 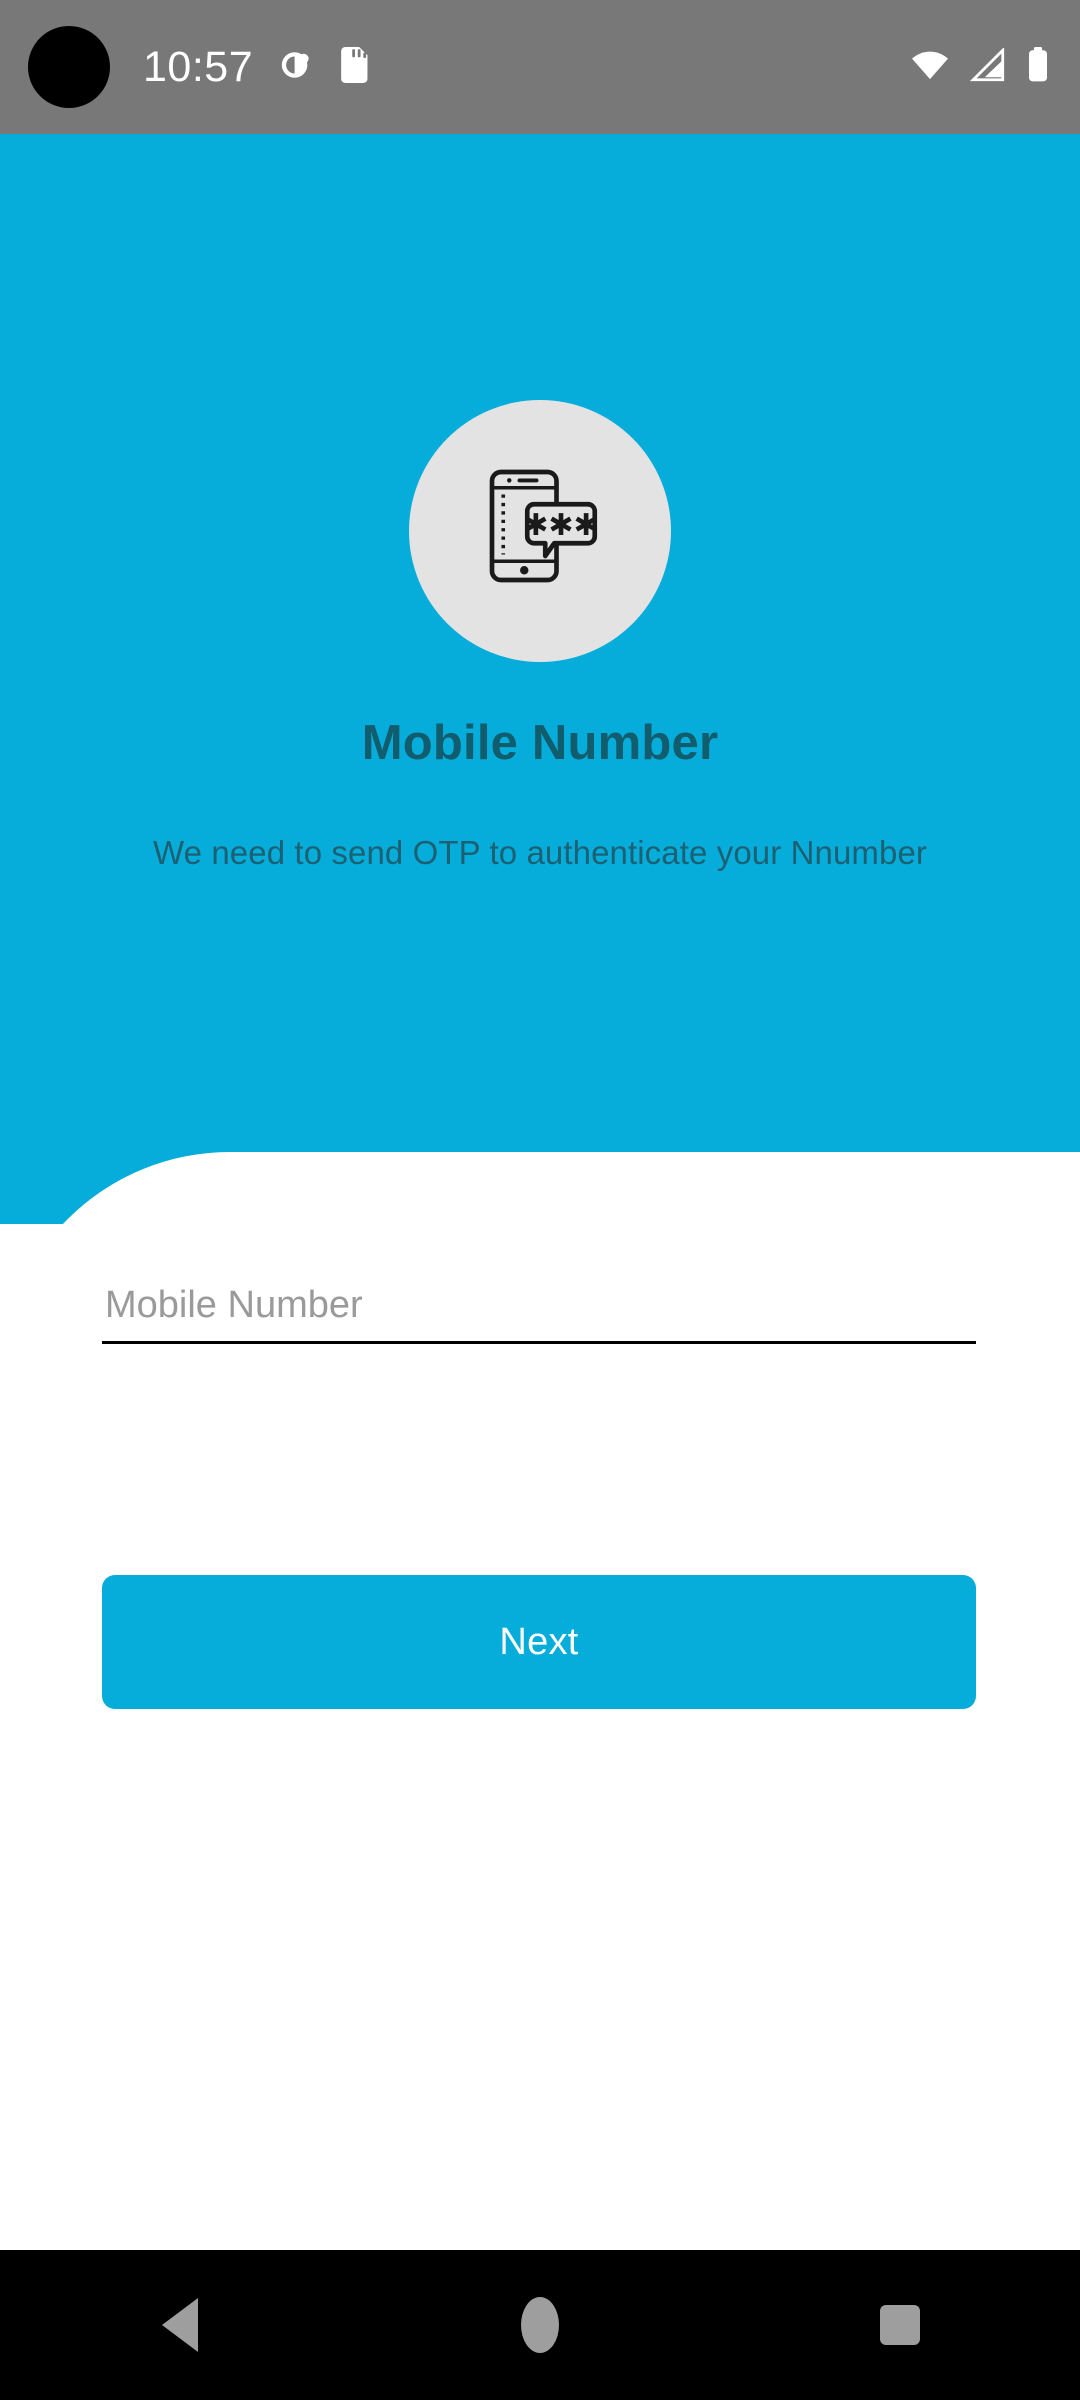 I want to click on nav-recents-button, so click(x=900, y=2325).